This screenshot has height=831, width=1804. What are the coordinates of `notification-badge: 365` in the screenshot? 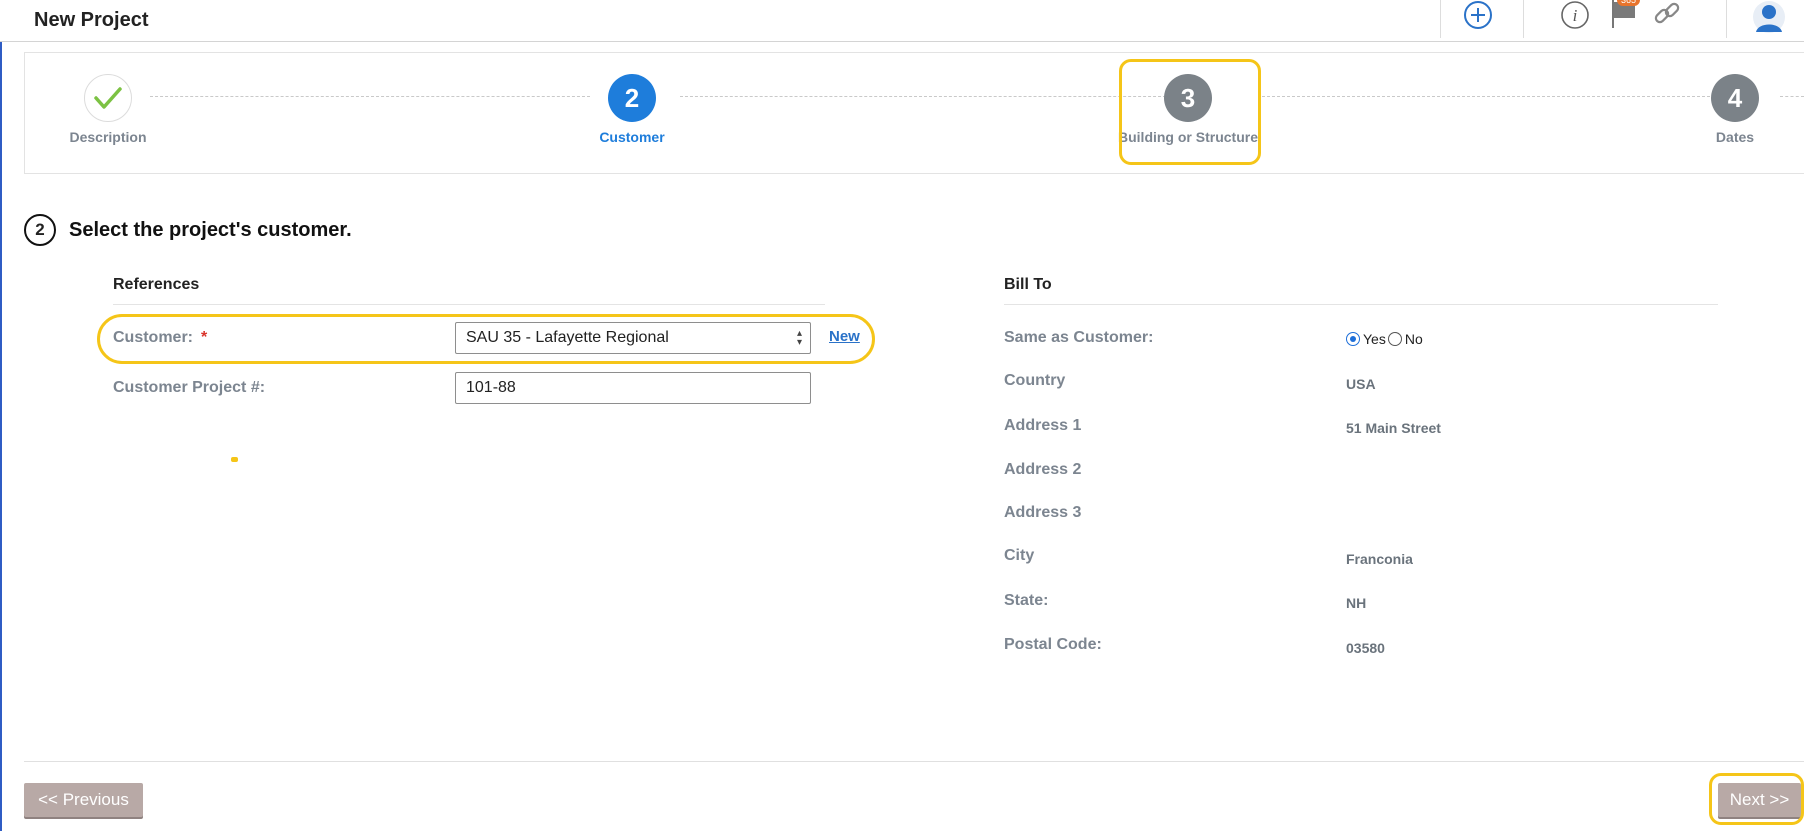 It's located at (1629, 3).